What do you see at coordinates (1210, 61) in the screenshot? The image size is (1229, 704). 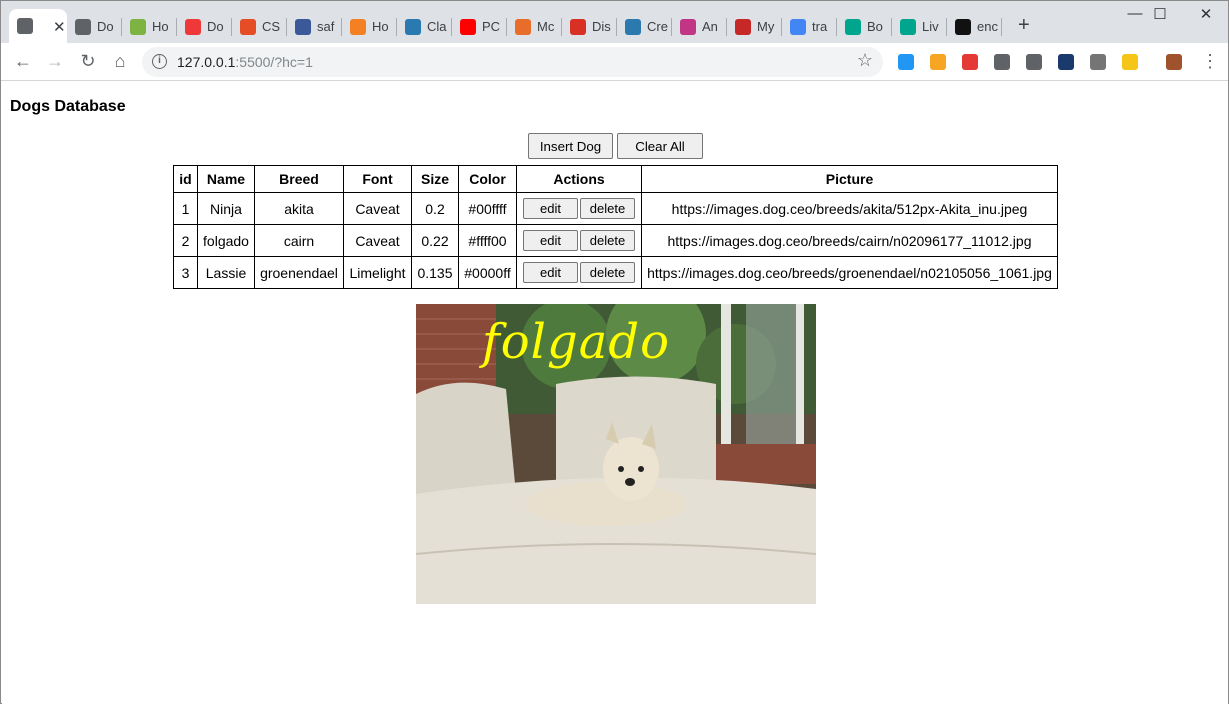 I see `browser-menu-icon: ⋮` at bounding box center [1210, 61].